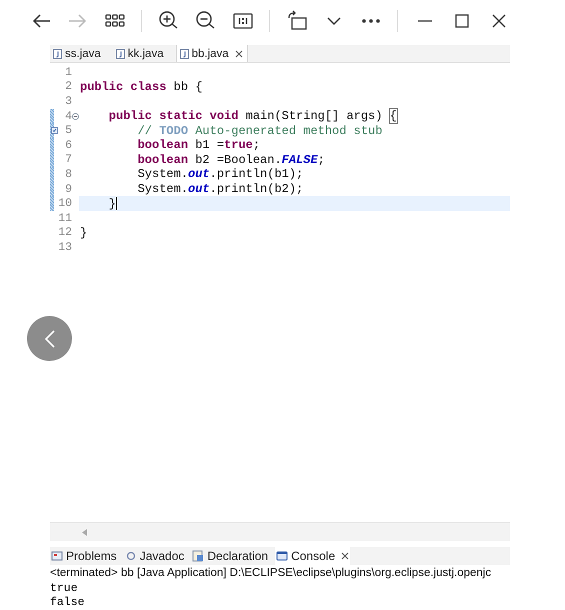 This screenshot has width=565, height=610. I want to click on line-number: 9, so click(68, 189).